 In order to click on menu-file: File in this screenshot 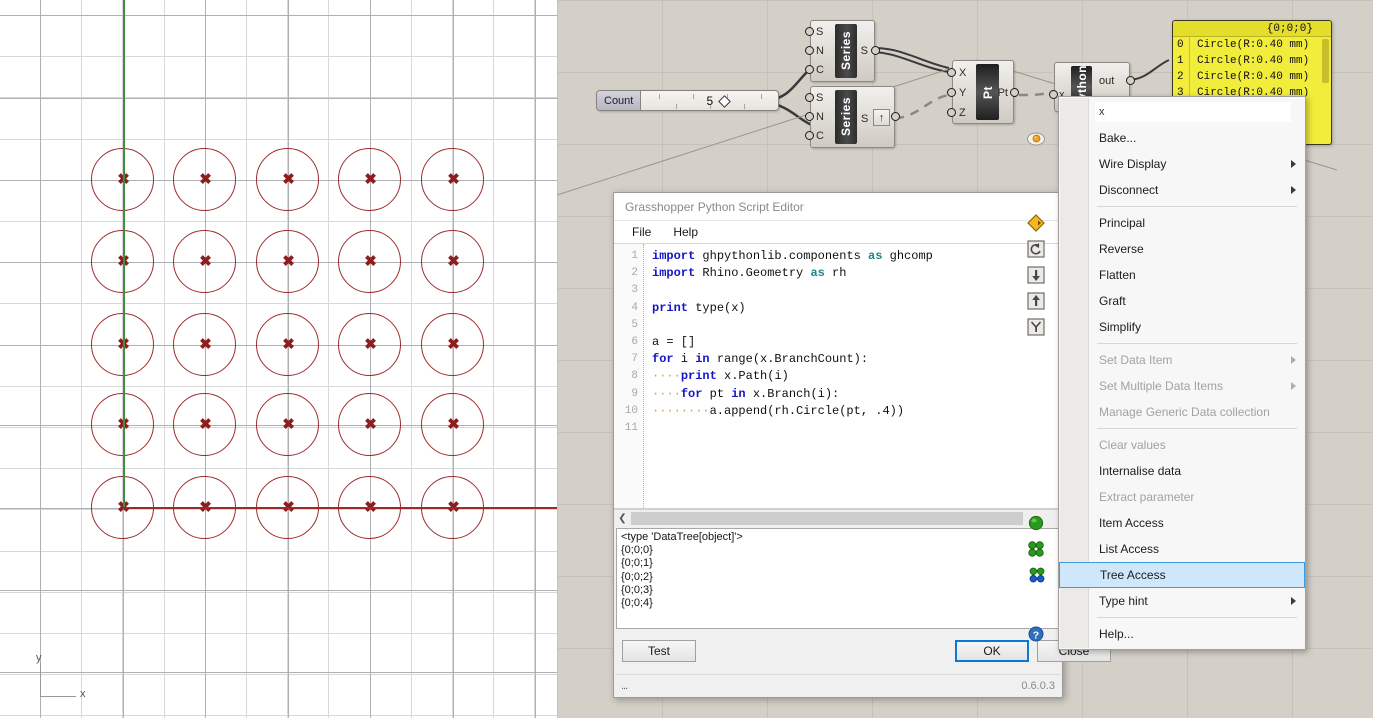, I will do `click(641, 232)`.